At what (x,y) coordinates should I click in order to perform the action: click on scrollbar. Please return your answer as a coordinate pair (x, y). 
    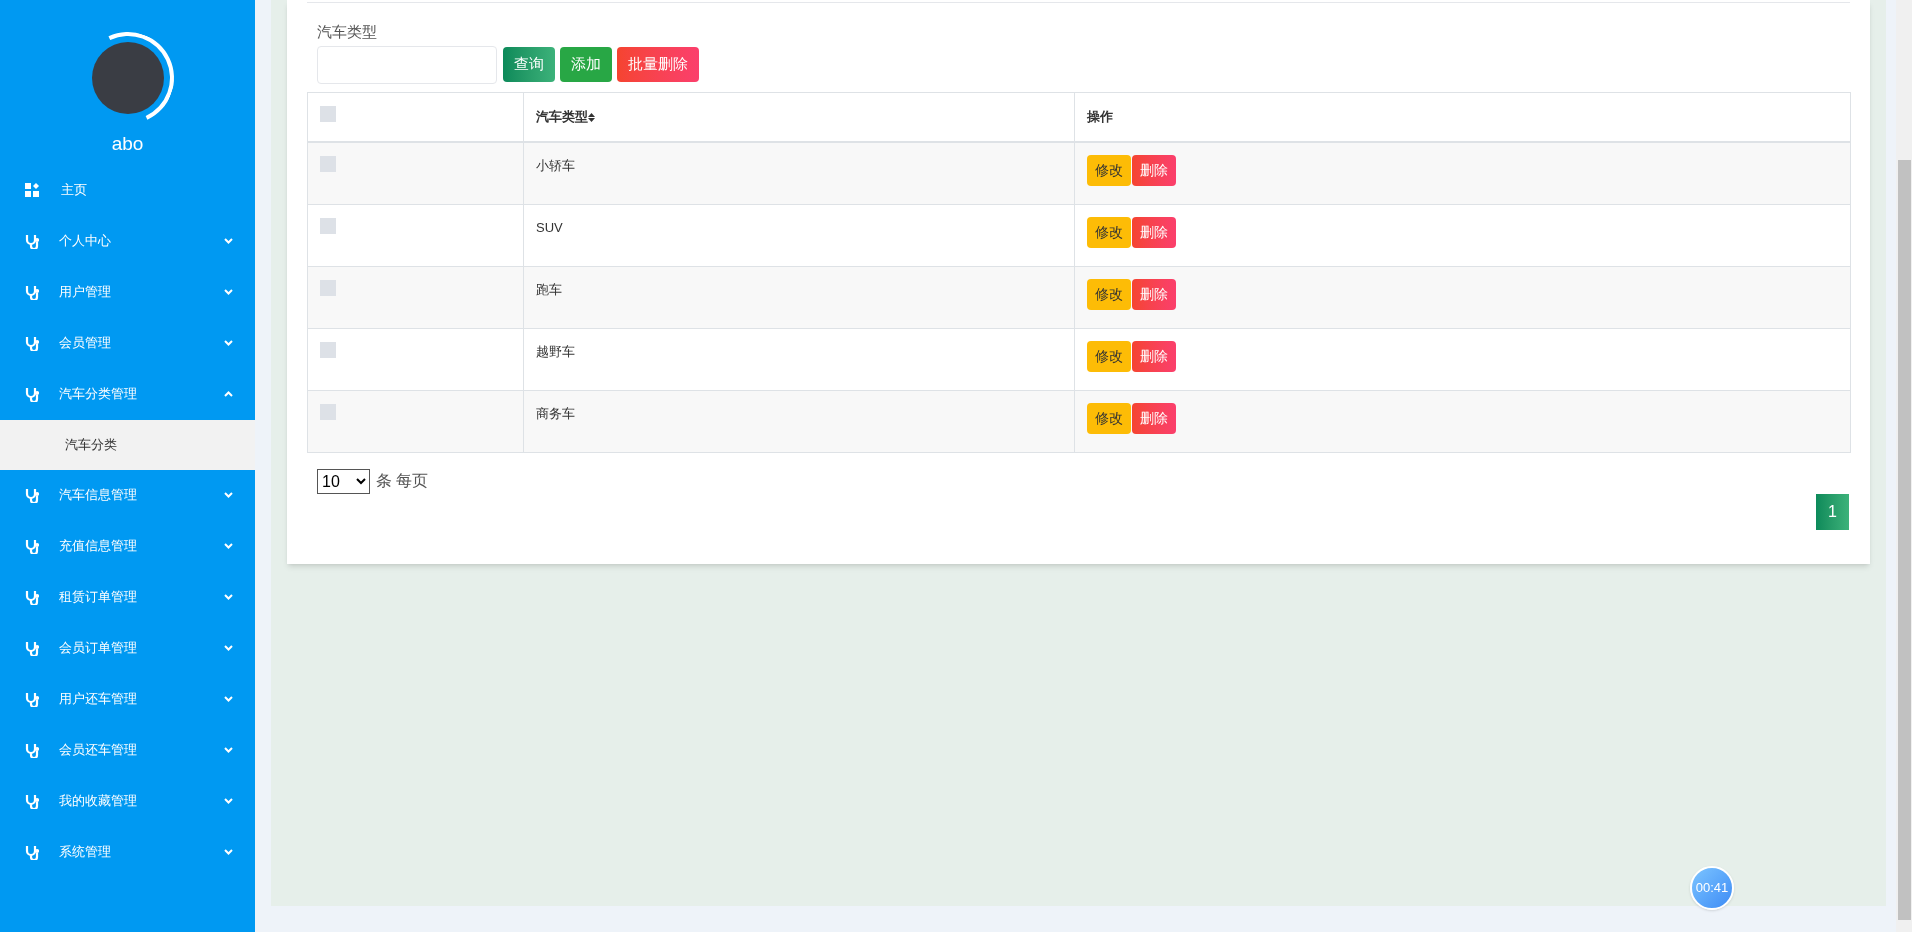
    Looking at the image, I should click on (1904, 466).